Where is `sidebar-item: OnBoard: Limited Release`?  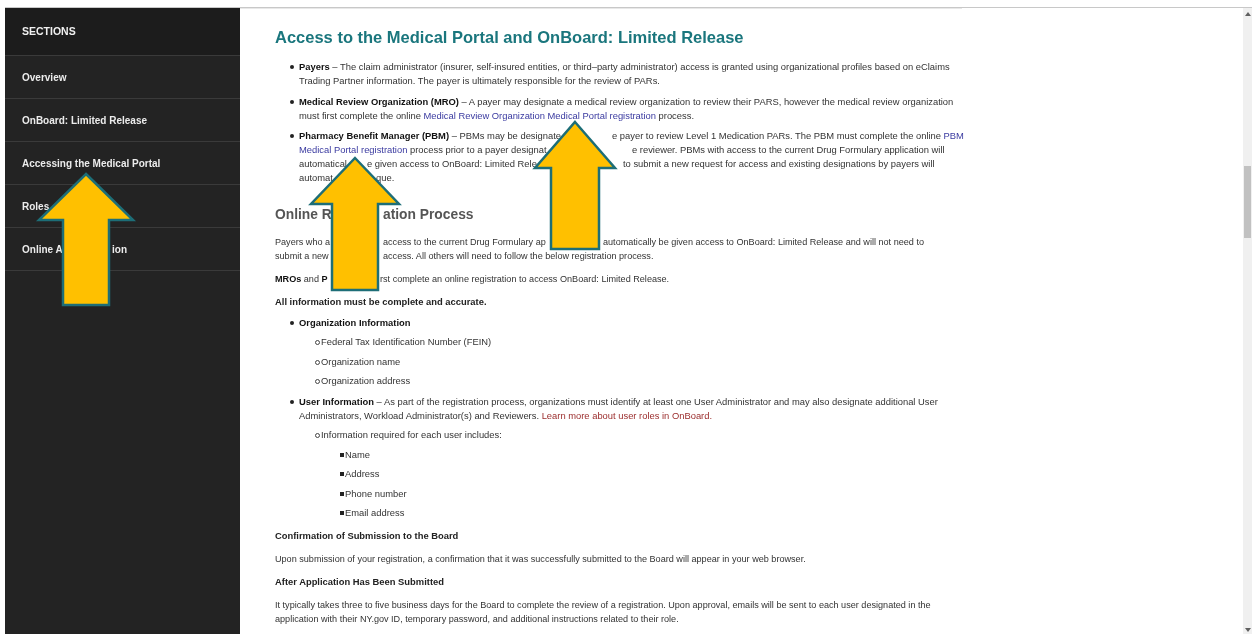
sidebar-item: OnBoard: Limited Release is located at coordinates (122, 120).